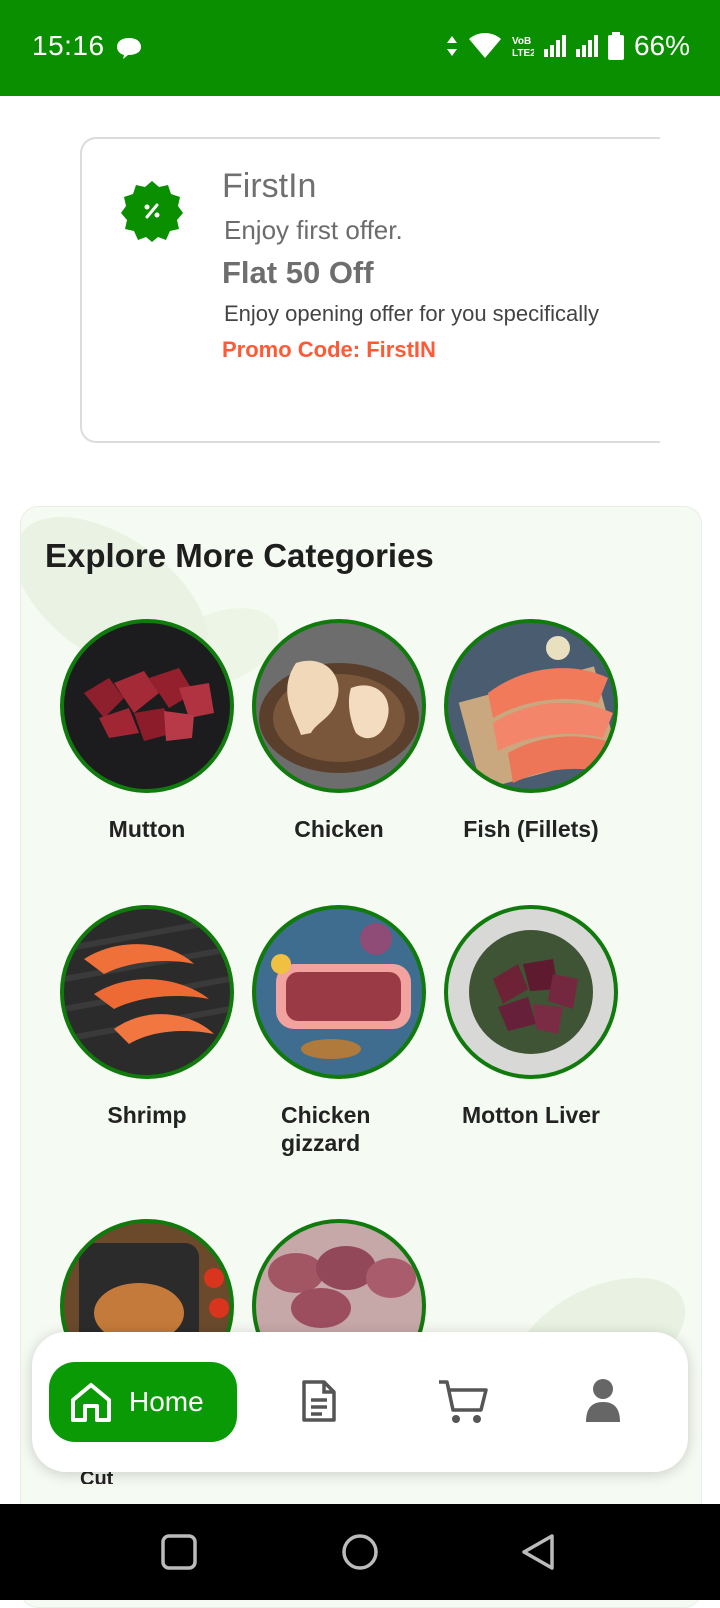  What do you see at coordinates (538, 1552) in the screenshot?
I see `back-icon` at bounding box center [538, 1552].